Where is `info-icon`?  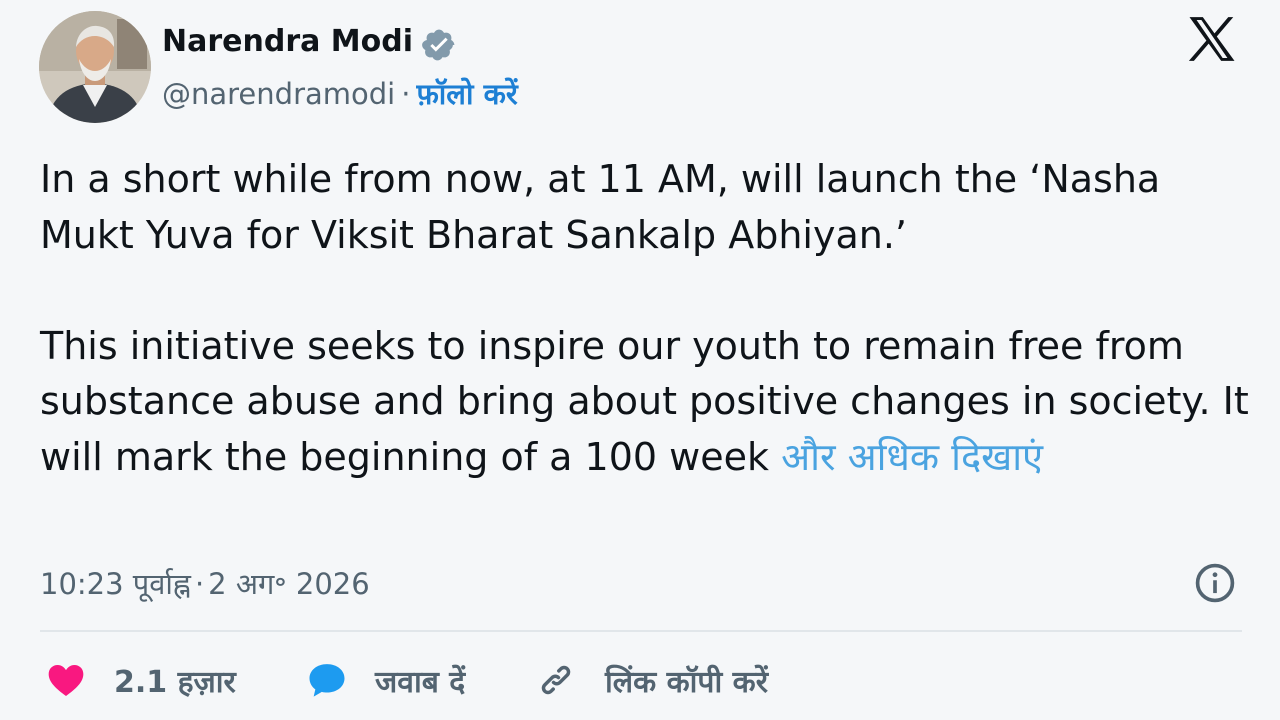 info-icon is located at coordinates (1215, 583).